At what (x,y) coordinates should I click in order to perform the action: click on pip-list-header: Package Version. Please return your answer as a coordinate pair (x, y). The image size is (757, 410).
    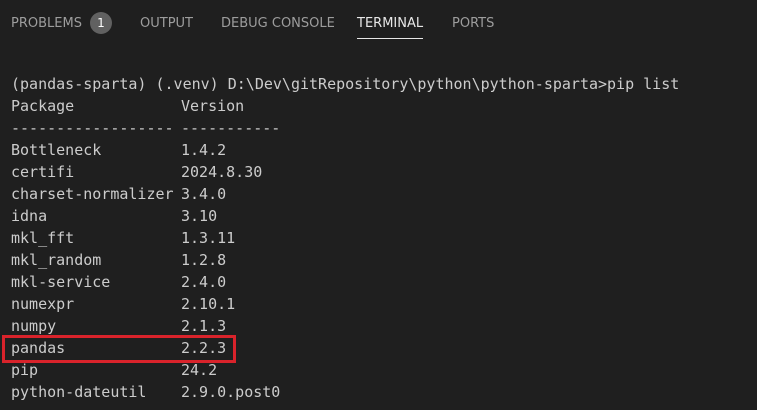
    Looking at the image, I should click on (127, 106).